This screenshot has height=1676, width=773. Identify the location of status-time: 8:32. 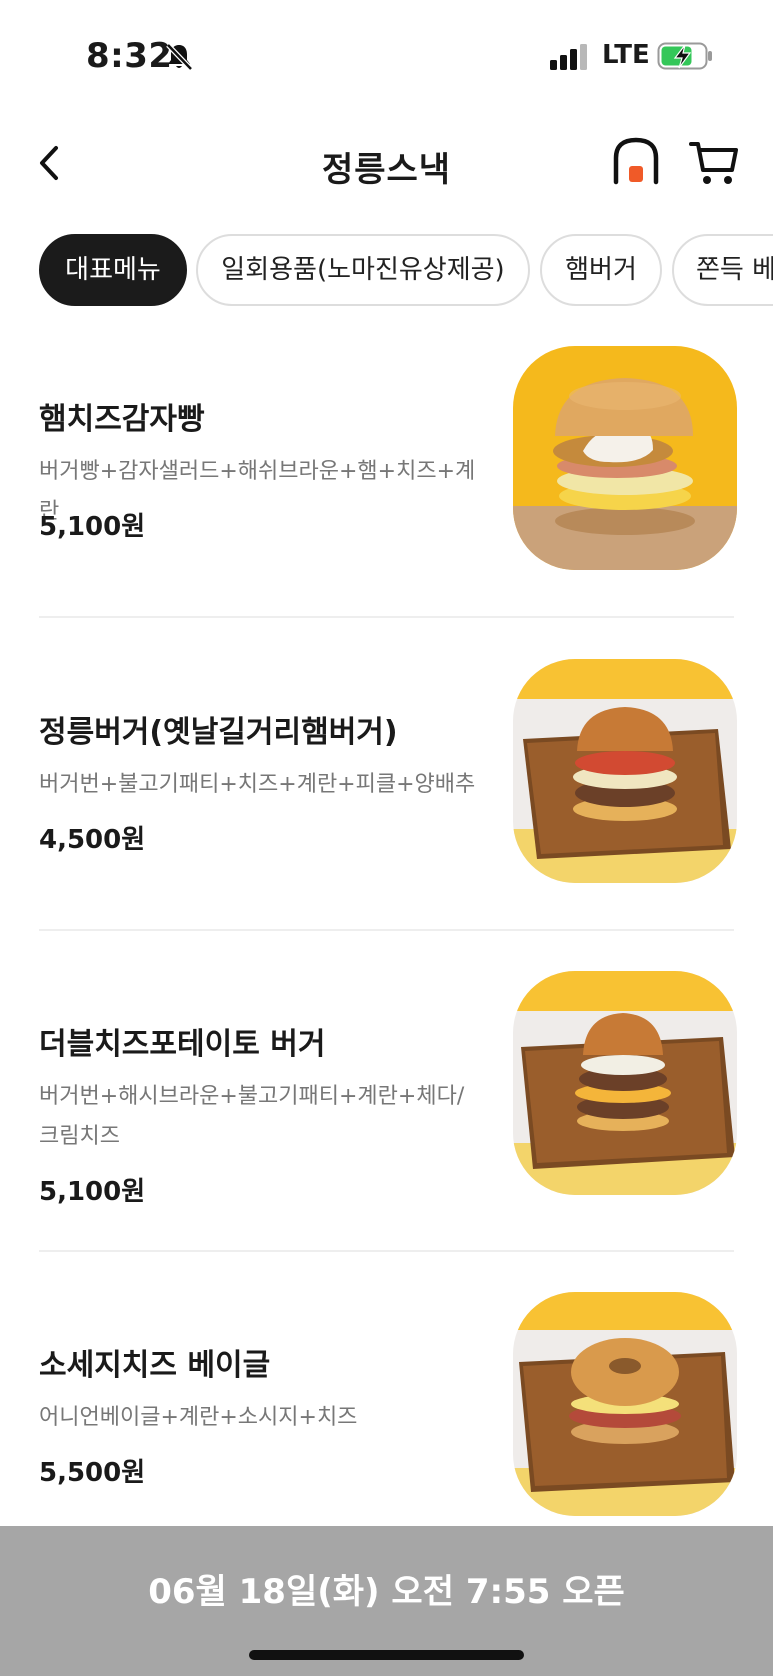
(129, 56).